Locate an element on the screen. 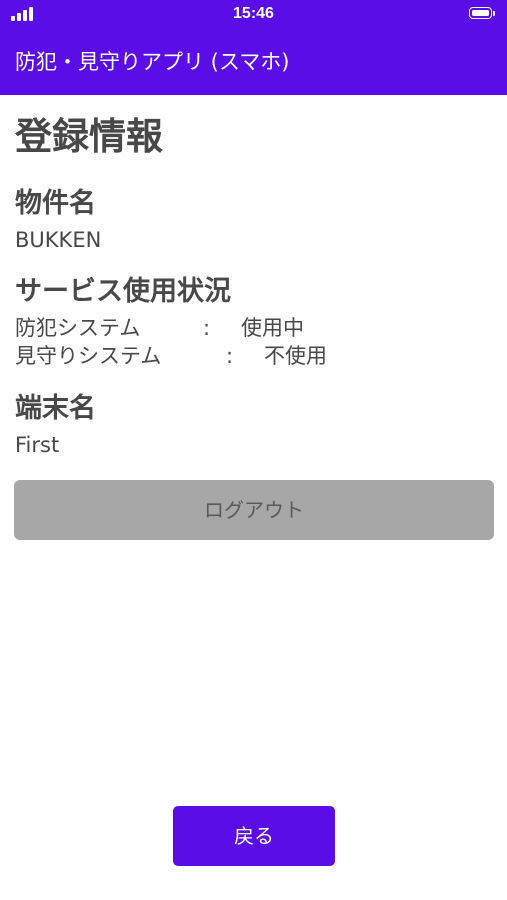 This screenshot has width=507, height=900. security-system-status: 使用中 is located at coordinates (272, 328).